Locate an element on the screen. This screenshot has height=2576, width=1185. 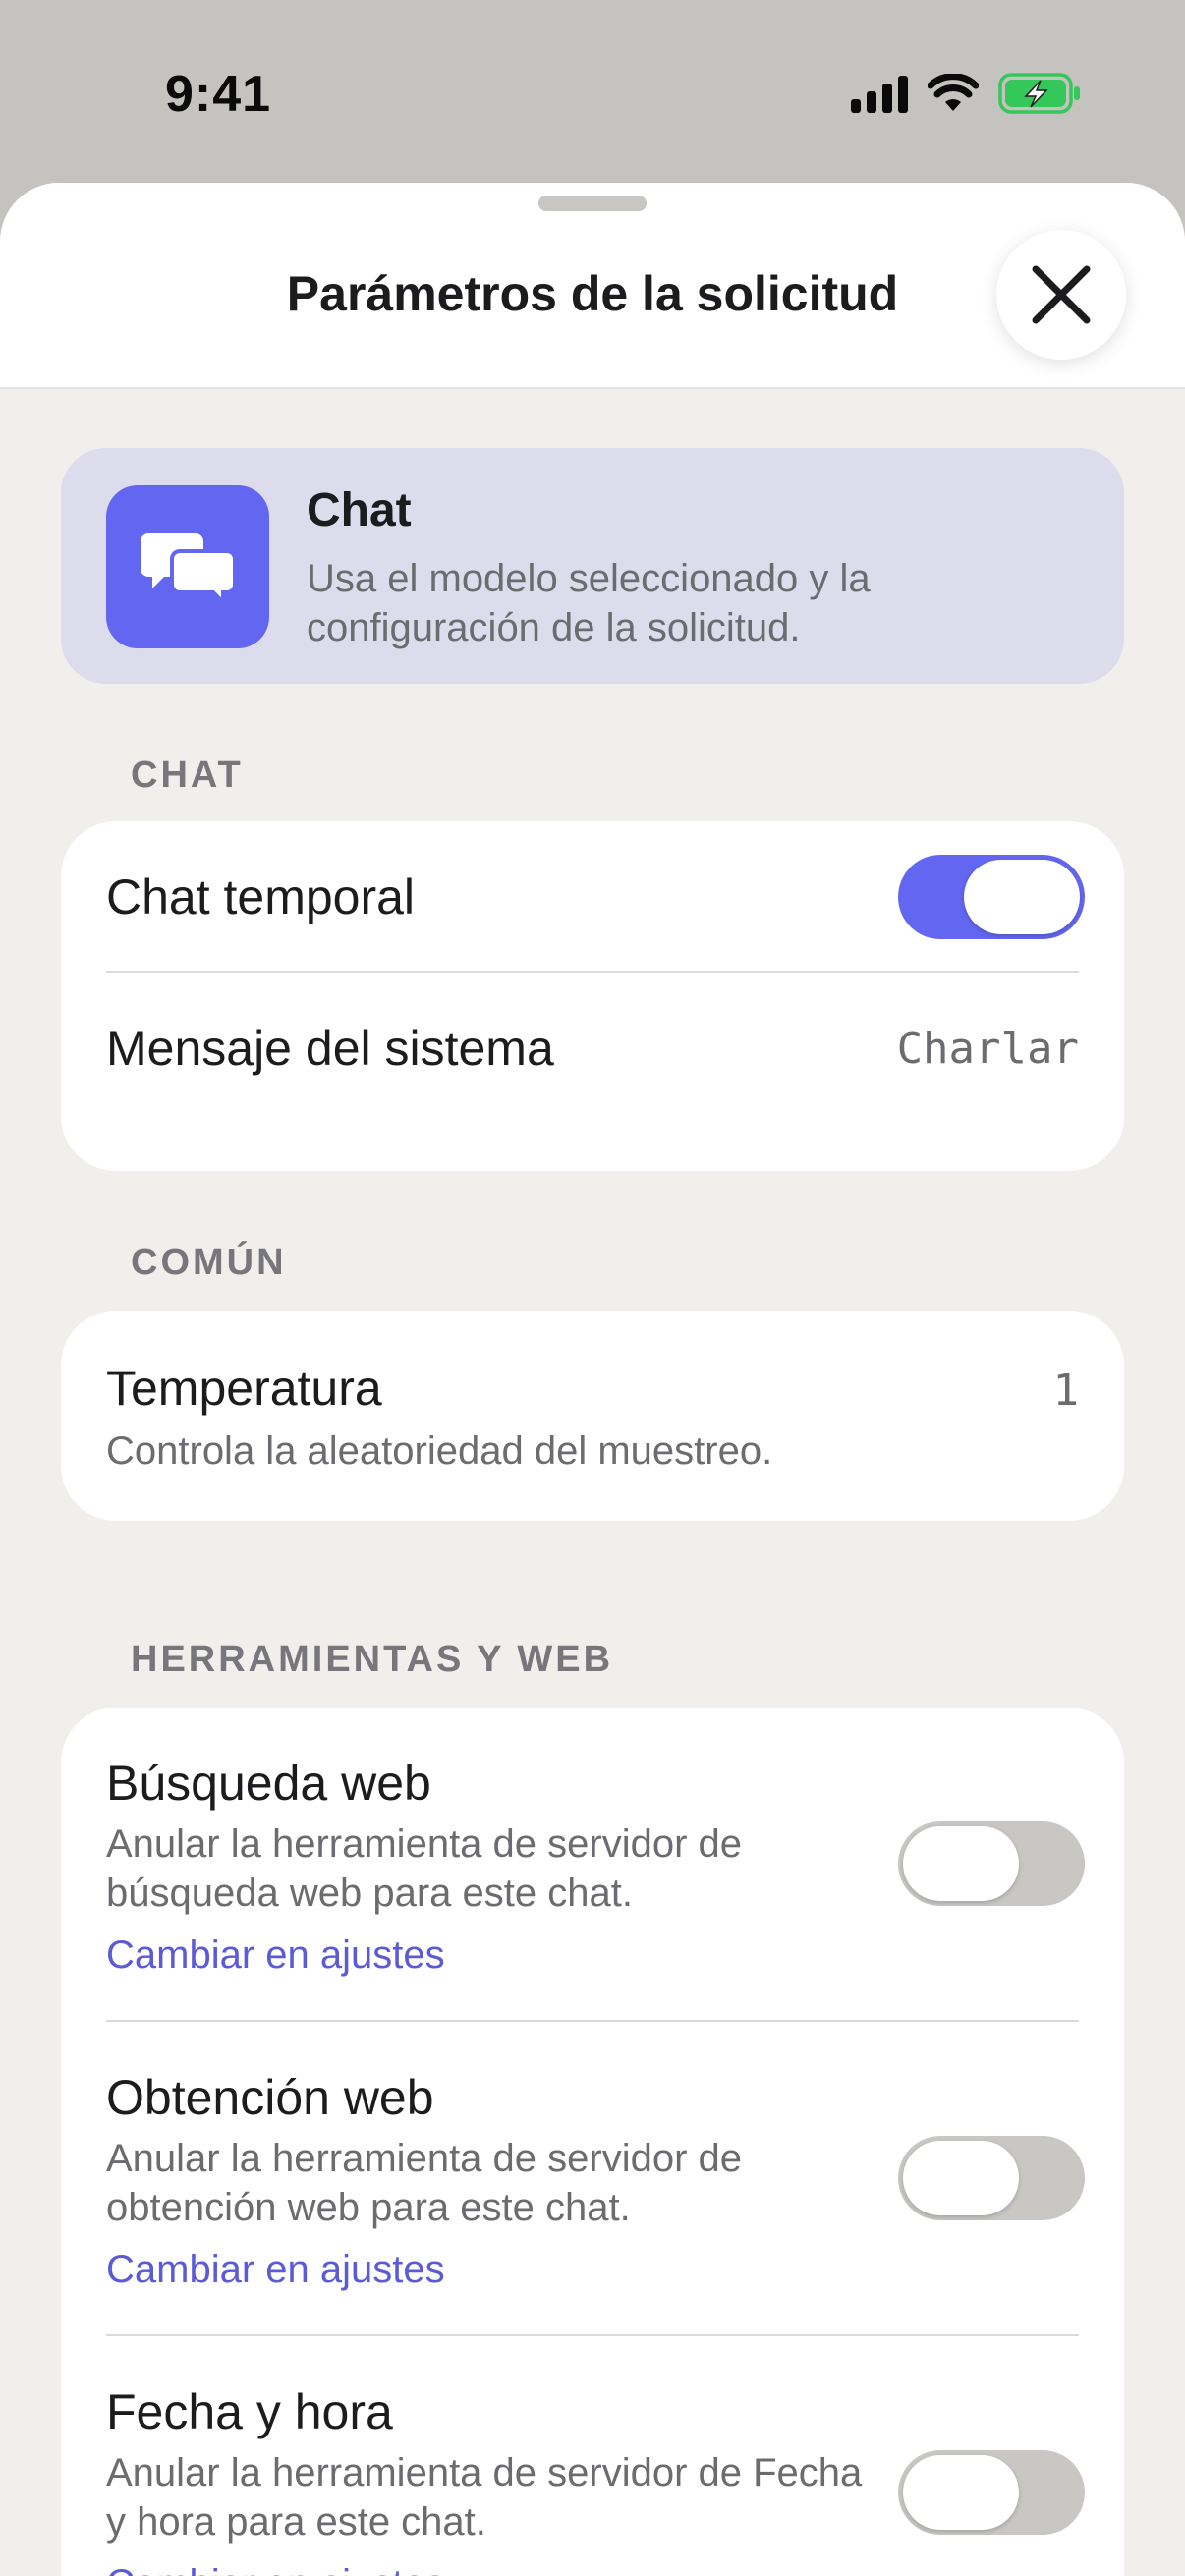
temporary-chat-toggle is located at coordinates (992, 897).